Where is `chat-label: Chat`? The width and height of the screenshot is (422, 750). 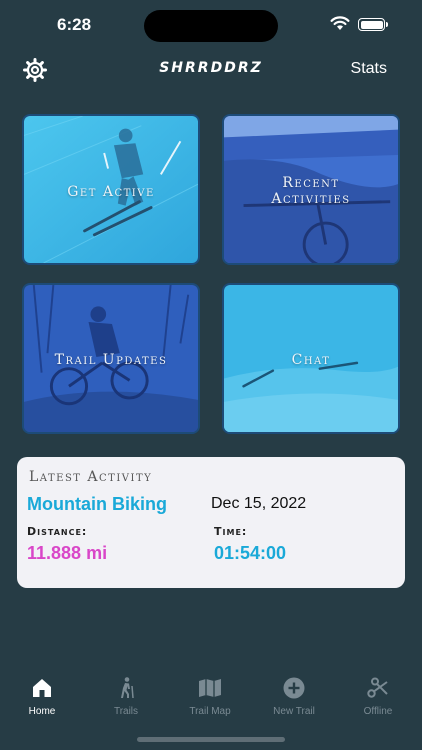 chat-label: Chat is located at coordinates (311, 360).